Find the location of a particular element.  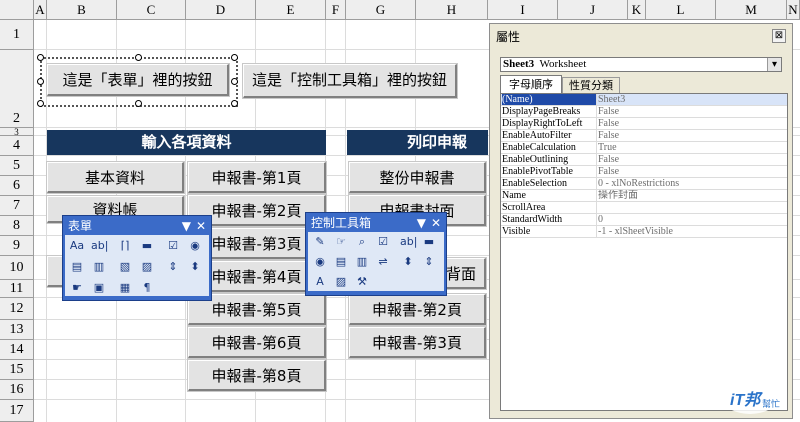

image-icon: ▨ is located at coordinates (341, 282).